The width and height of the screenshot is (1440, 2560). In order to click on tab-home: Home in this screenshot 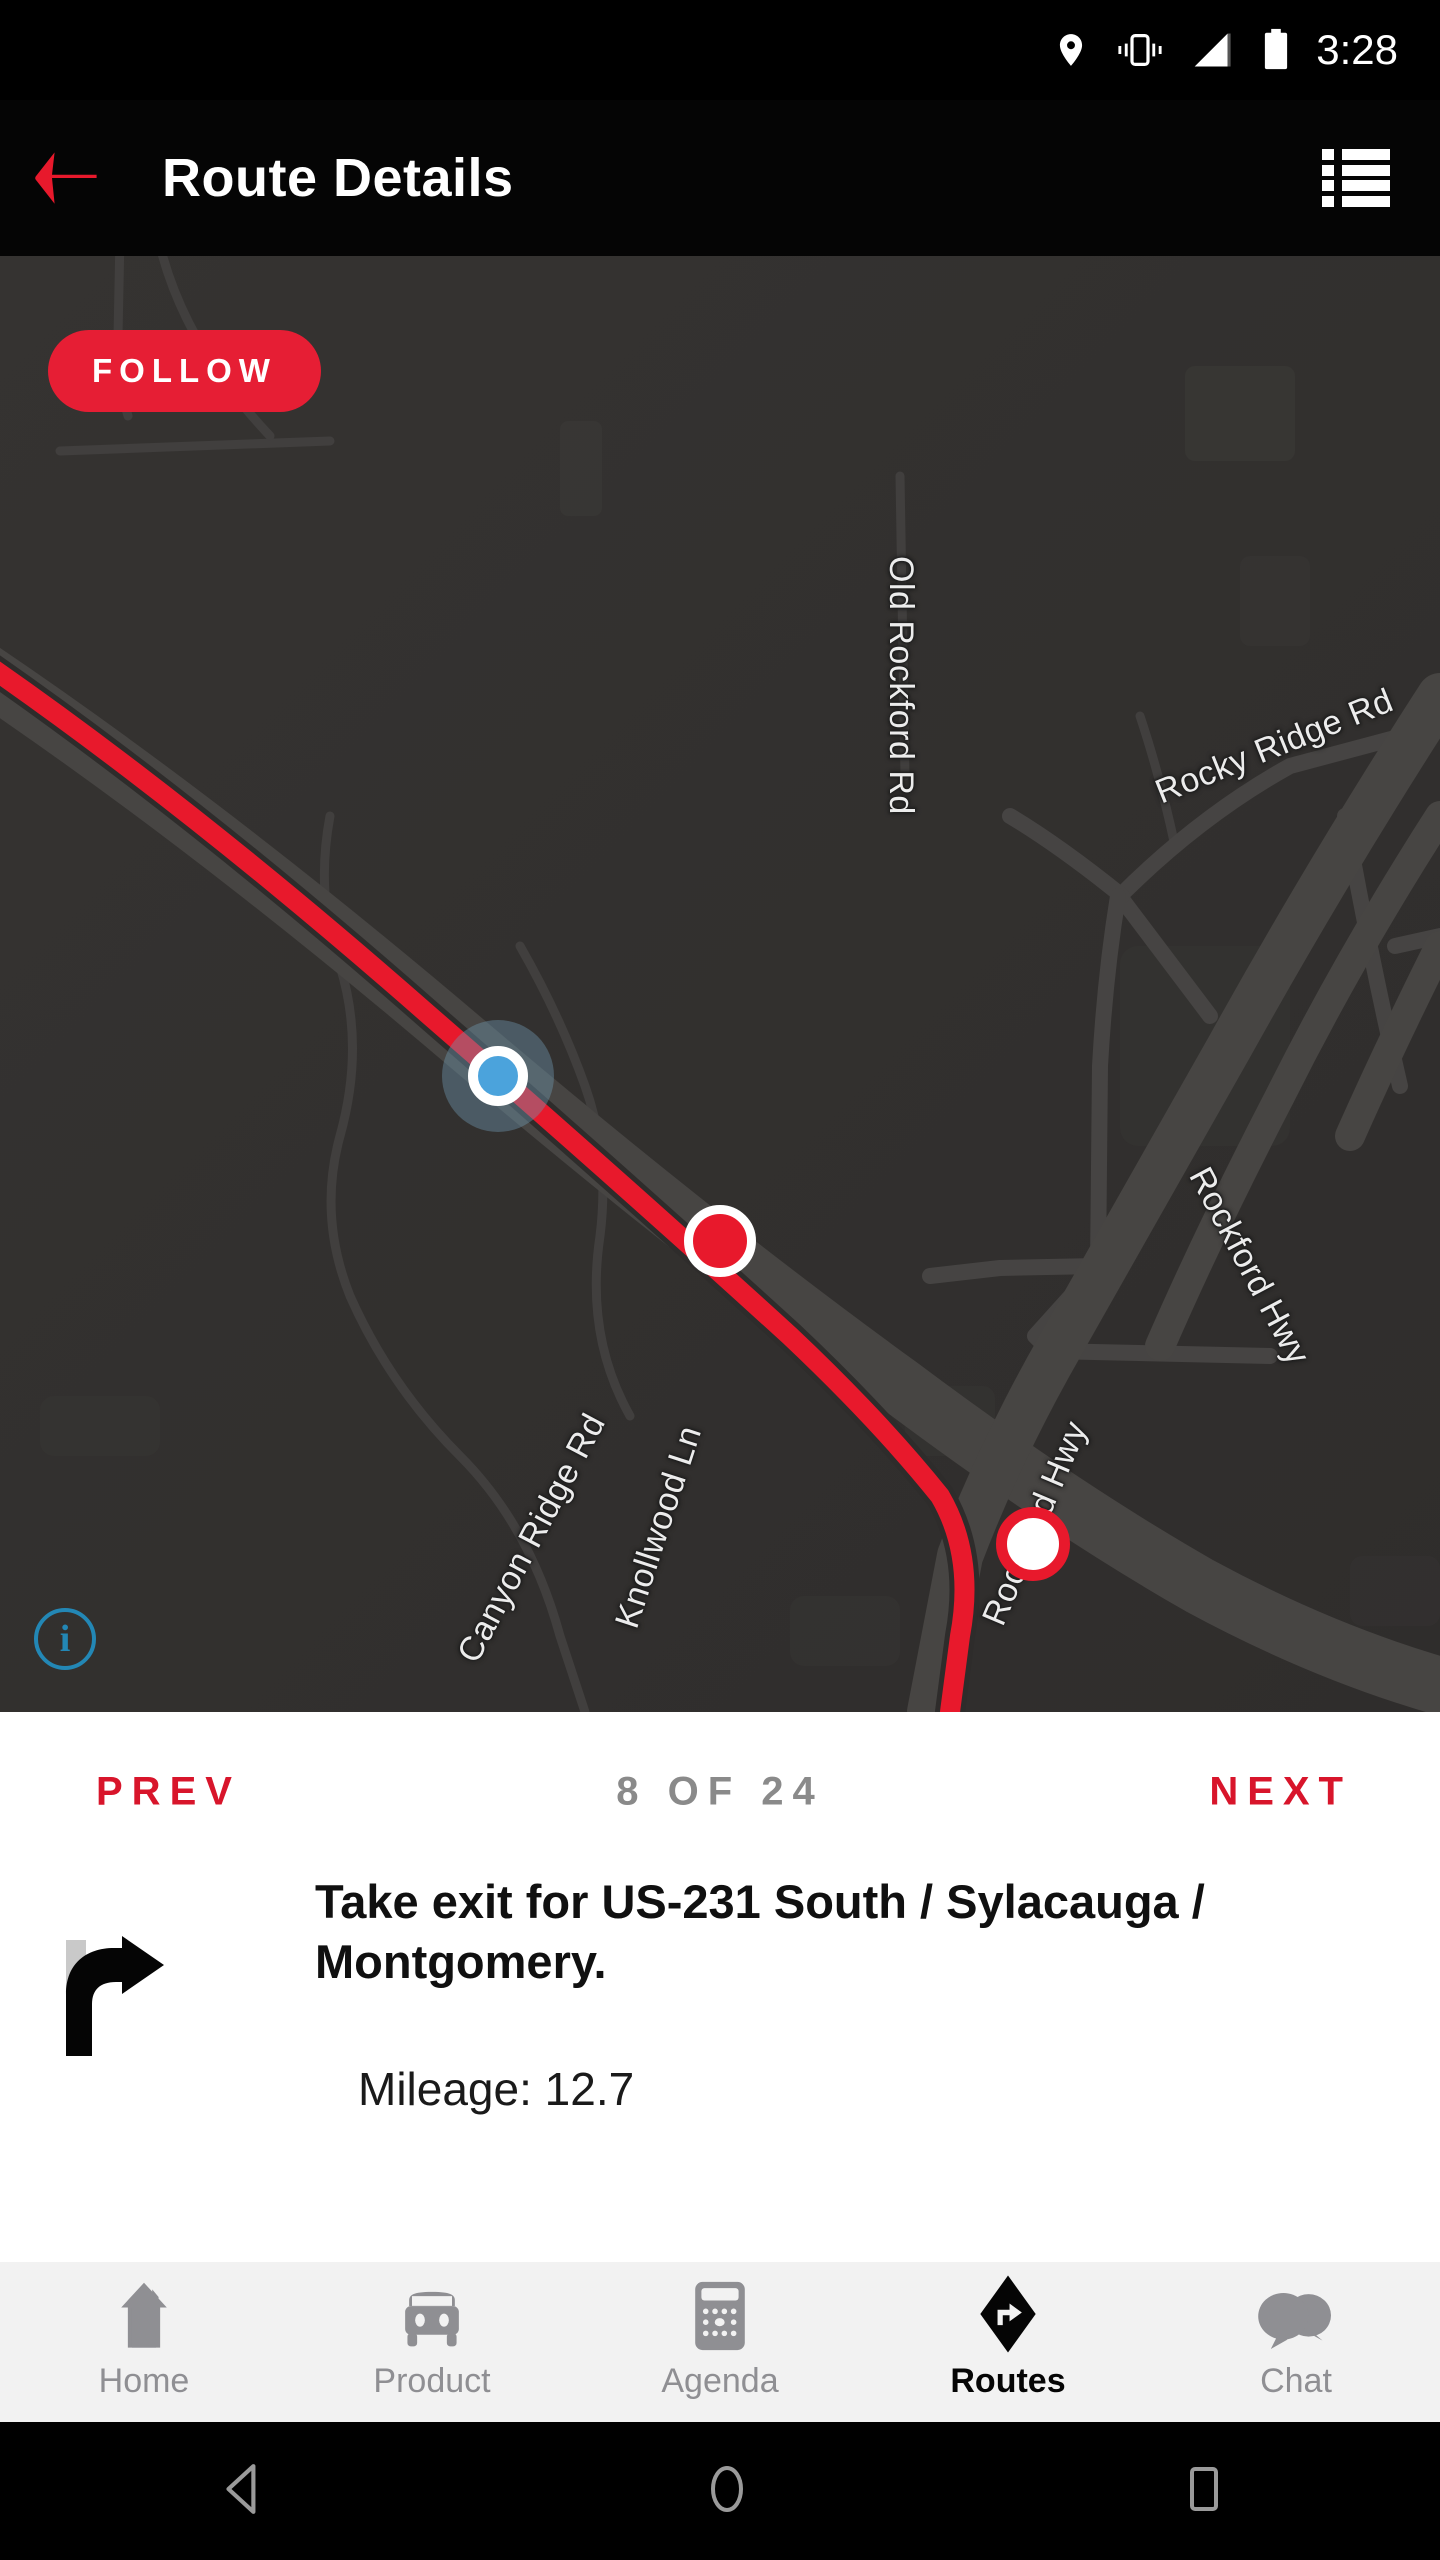, I will do `click(144, 2342)`.